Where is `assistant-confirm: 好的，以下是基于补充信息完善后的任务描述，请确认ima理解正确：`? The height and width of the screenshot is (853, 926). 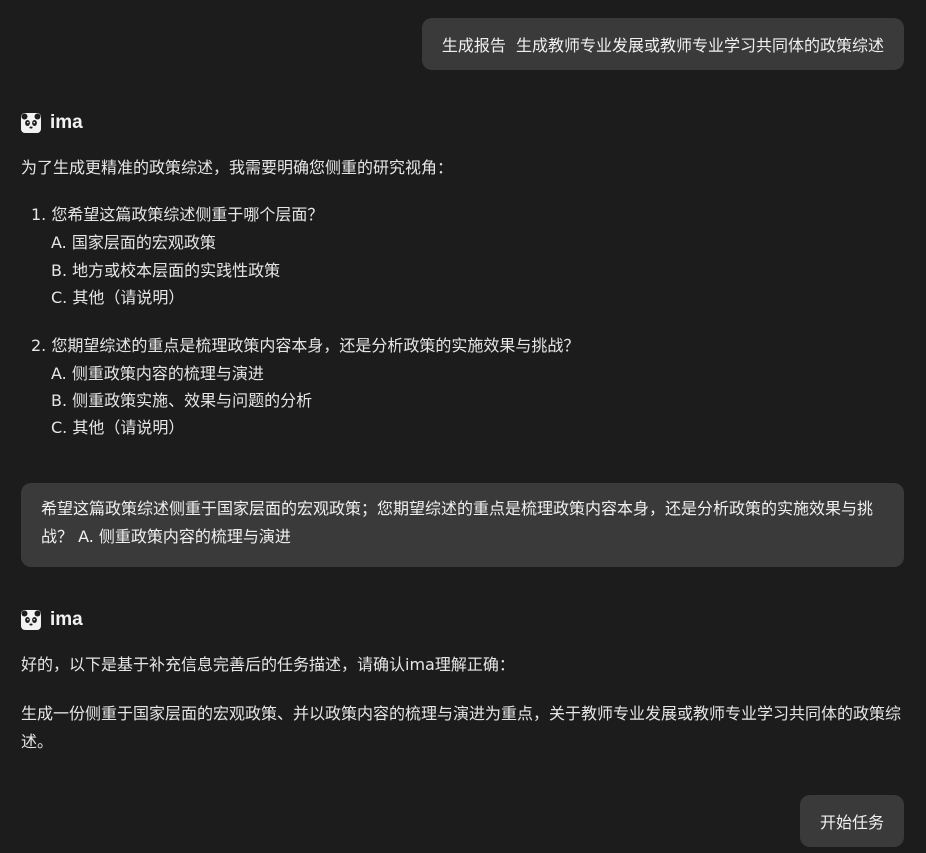 assistant-confirm: 好的，以下是基于补充信息完善后的任务描述，请确认ima理解正确： is located at coordinates (268, 664).